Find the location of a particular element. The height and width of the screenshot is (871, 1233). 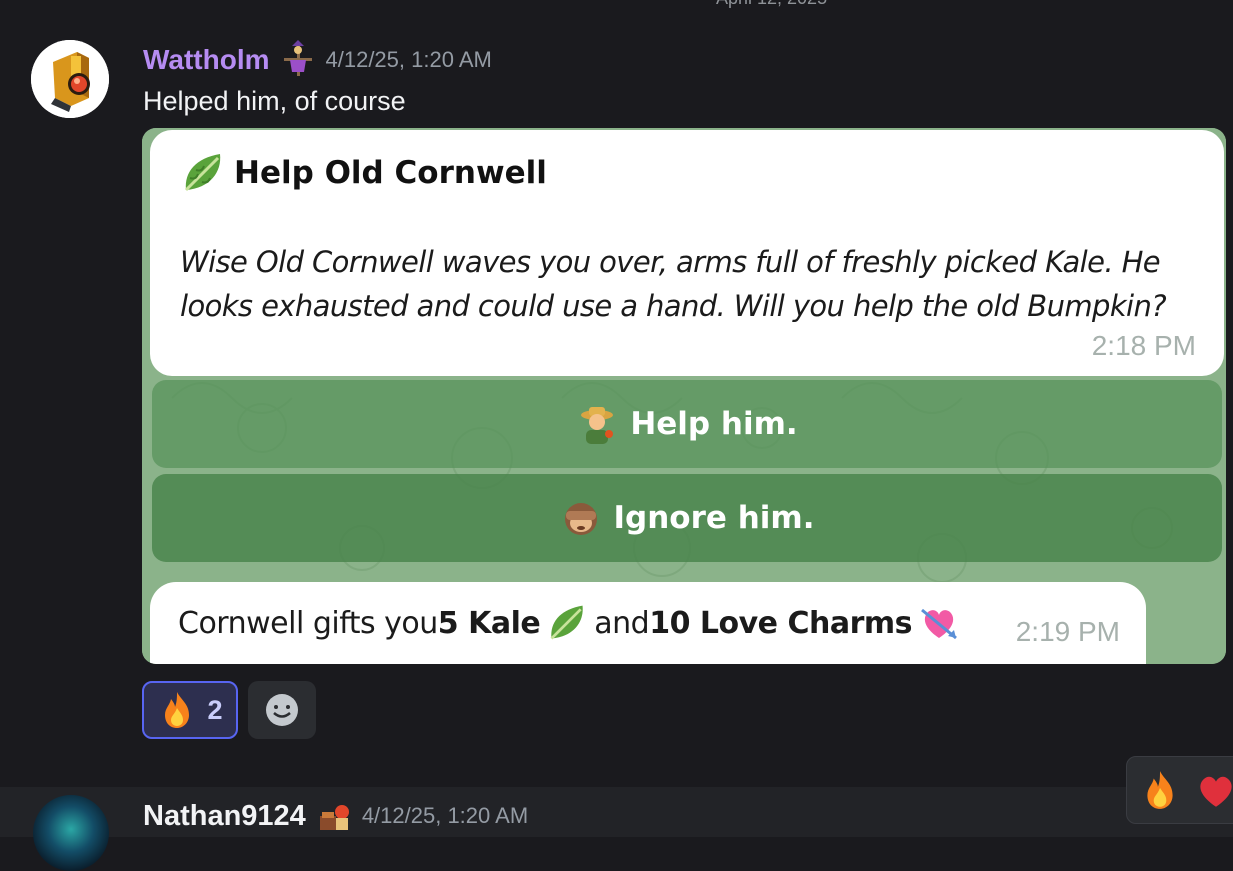

heart-icon is located at coordinates (1214, 790).